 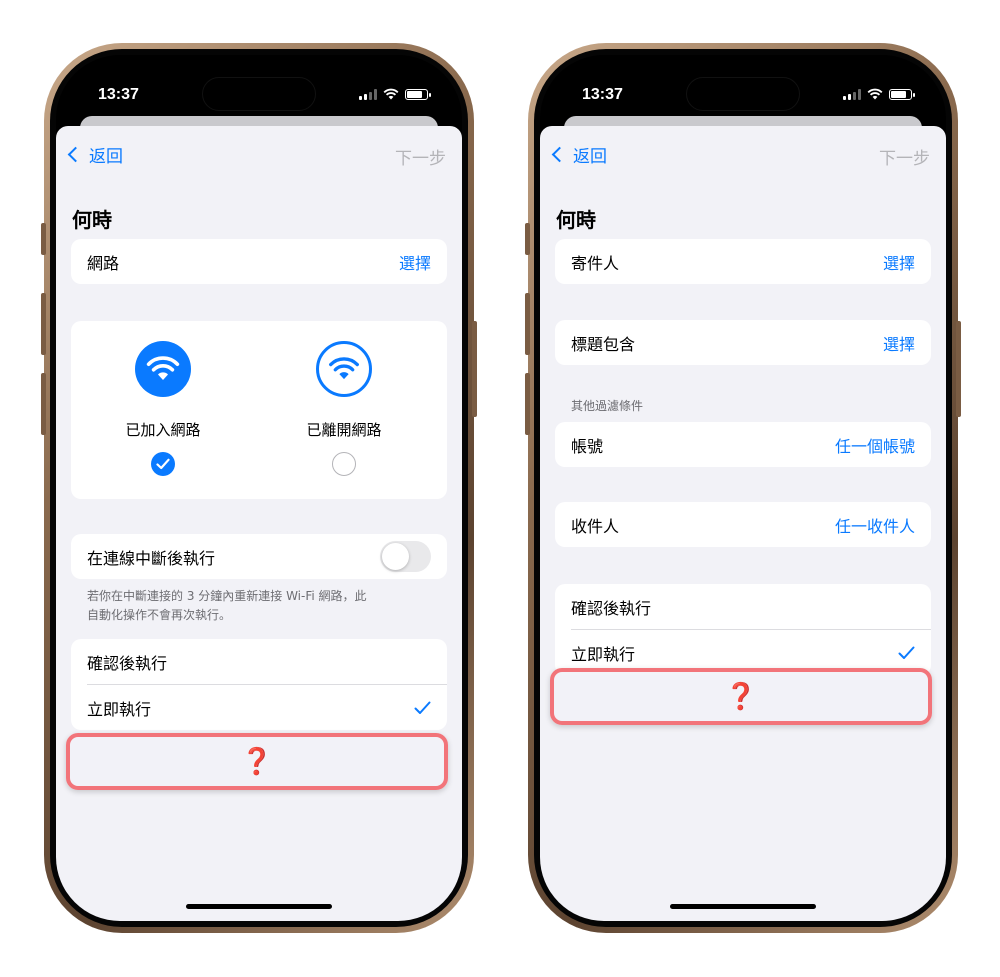 What do you see at coordinates (163, 464) in the screenshot?
I see `joined-network-radio` at bounding box center [163, 464].